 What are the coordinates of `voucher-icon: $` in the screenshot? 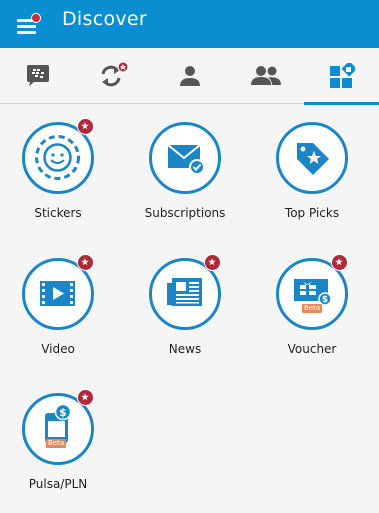 It's located at (313, 292).